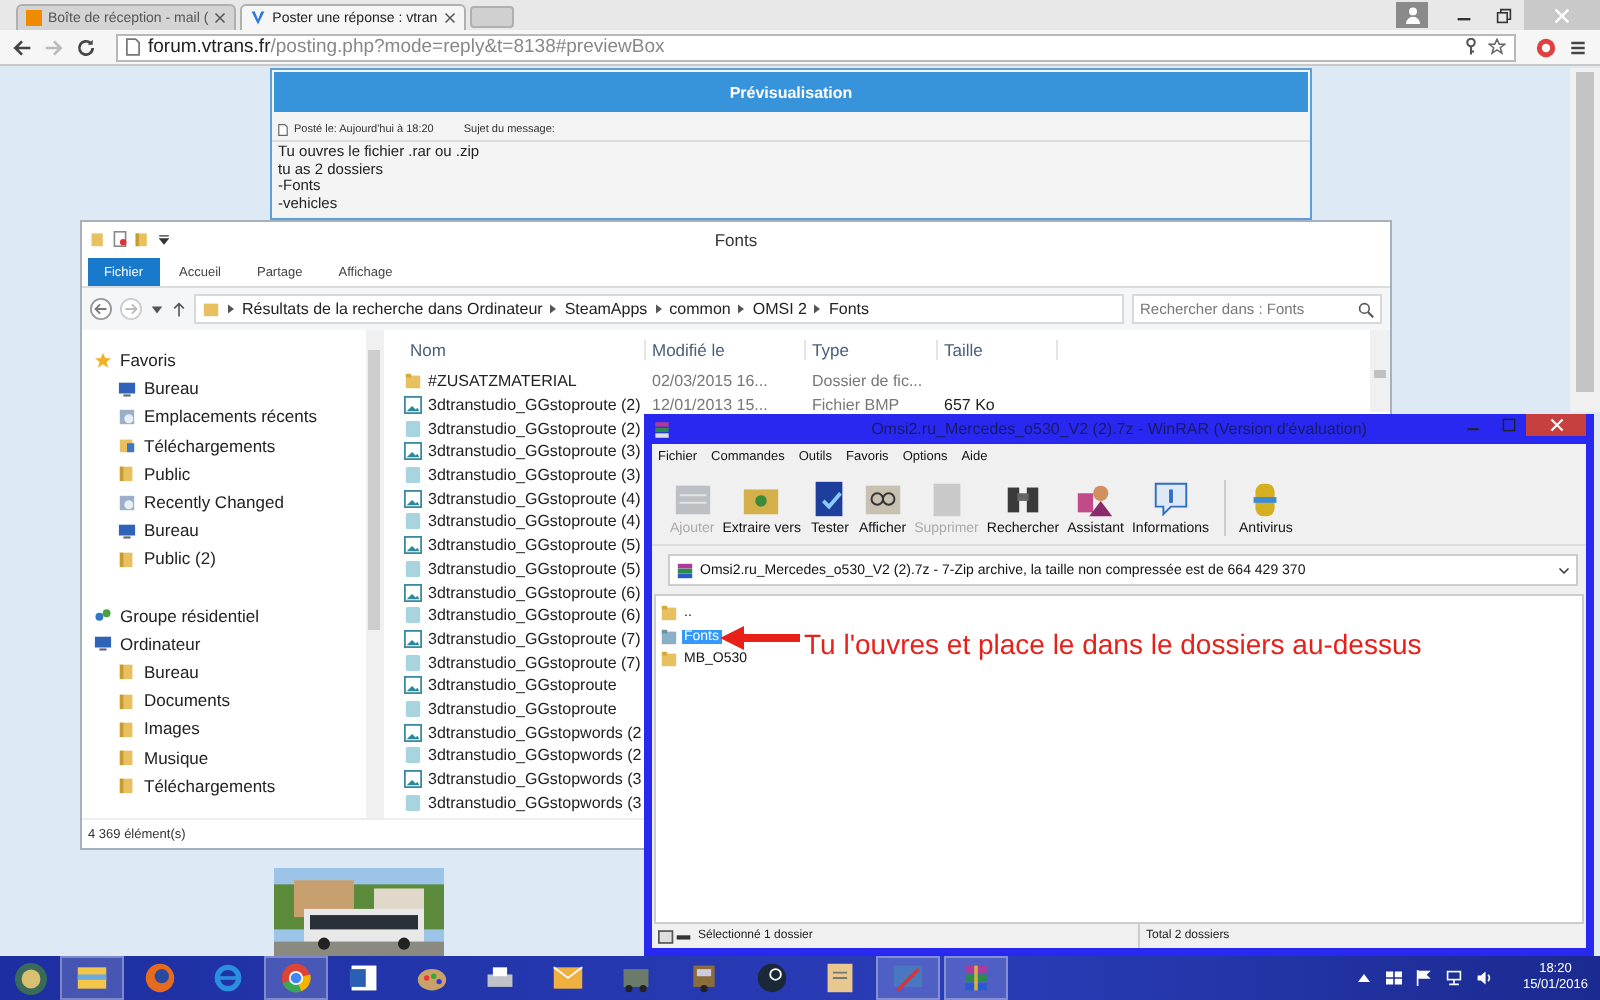  What do you see at coordinates (364, 978) in the screenshot?
I see `word-app-icon` at bounding box center [364, 978].